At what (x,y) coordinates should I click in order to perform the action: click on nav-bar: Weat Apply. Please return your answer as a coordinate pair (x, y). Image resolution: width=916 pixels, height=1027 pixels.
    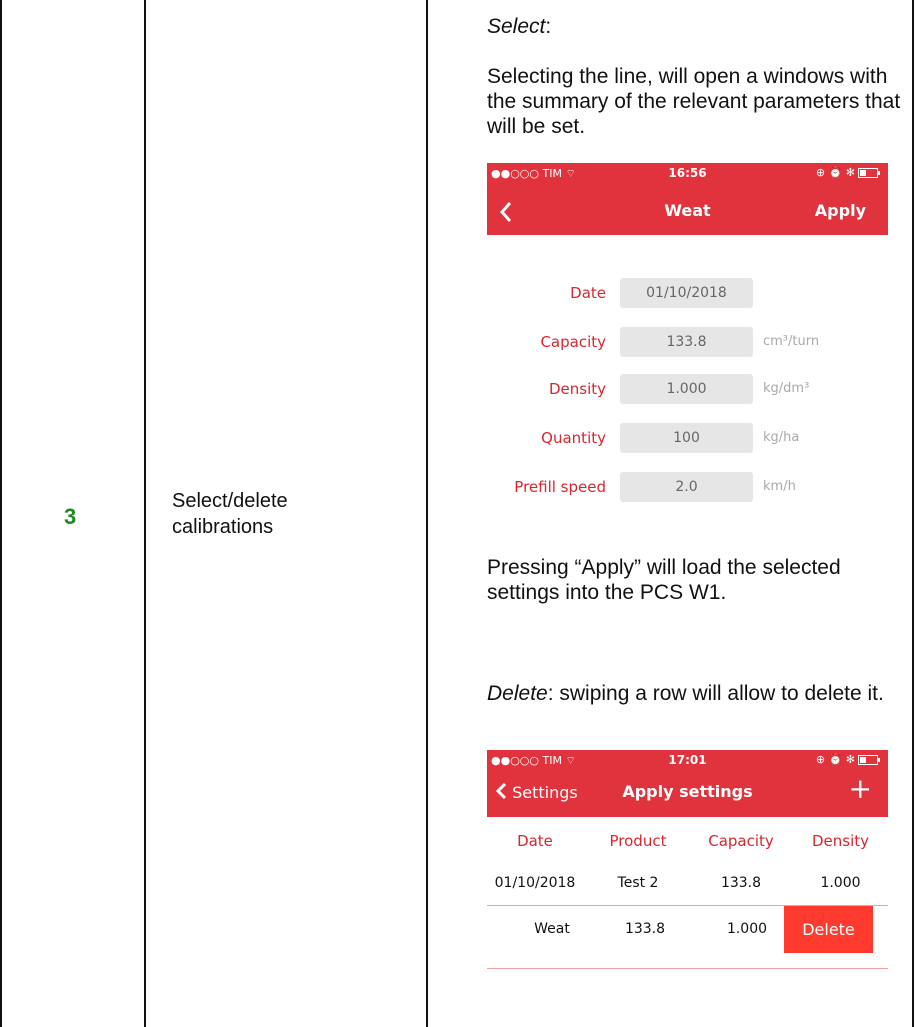
    Looking at the image, I should click on (687, 209).